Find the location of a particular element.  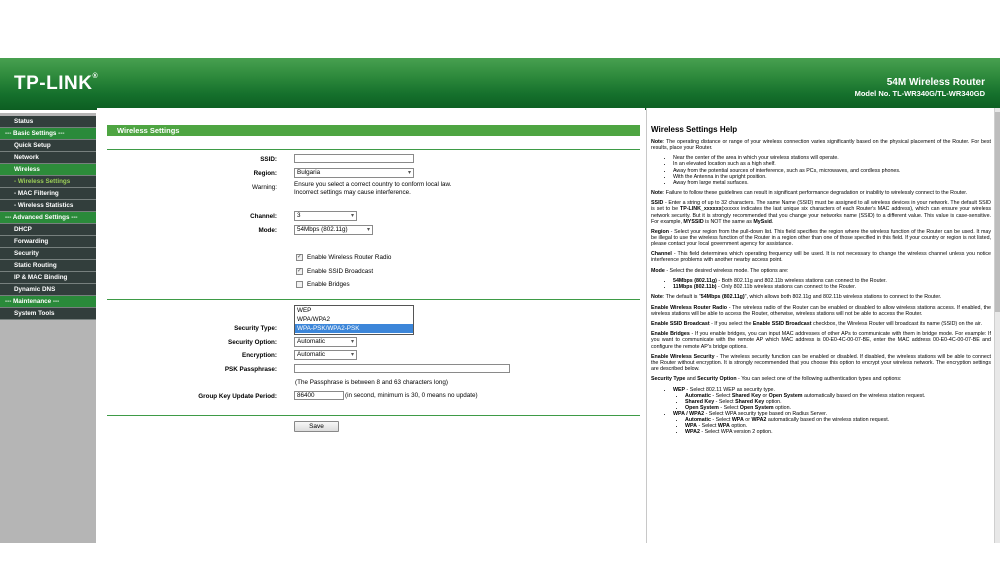

scrollbar-thumb is located at coordinates (997, 212).